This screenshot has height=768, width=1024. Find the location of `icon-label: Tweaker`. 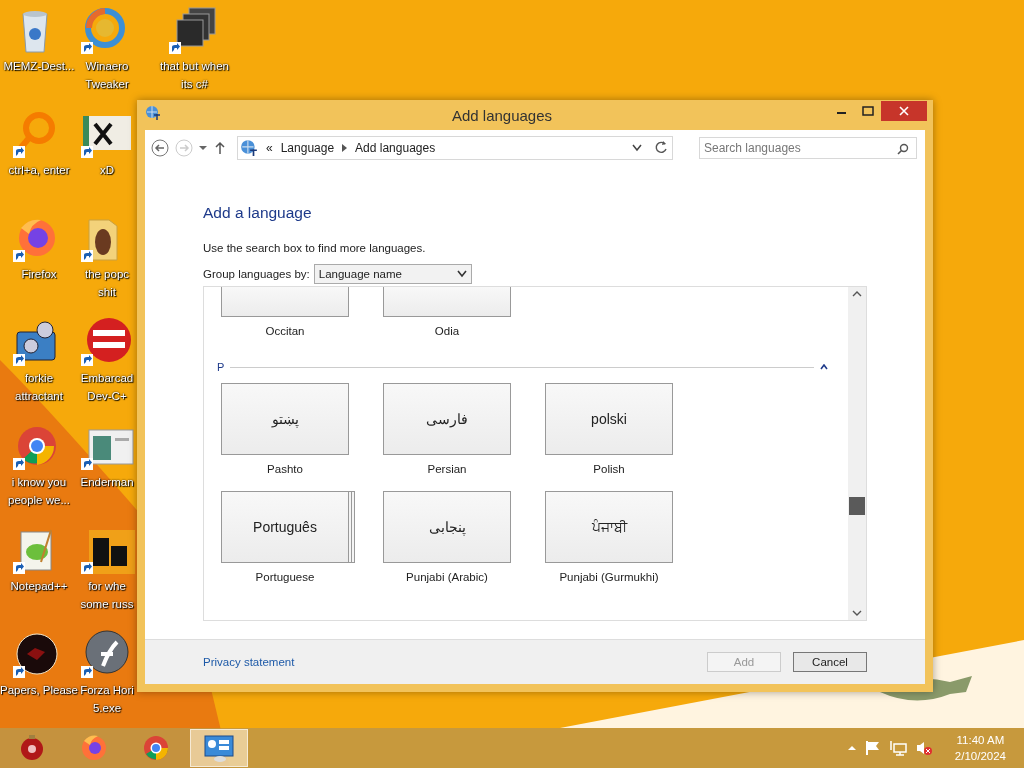

icon-label: Tweaker is located at coordinates (107, 84).